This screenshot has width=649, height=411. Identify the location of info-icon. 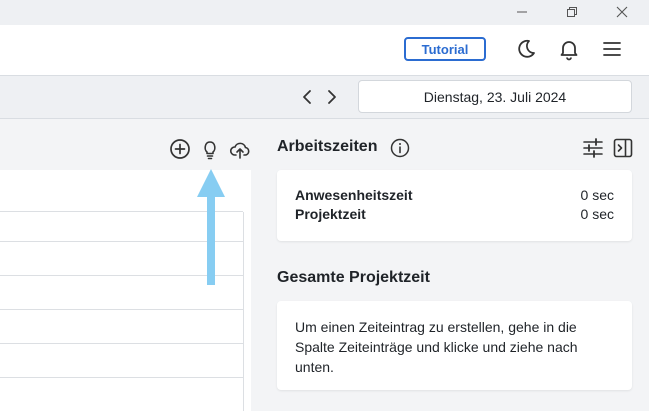
(400, 148).